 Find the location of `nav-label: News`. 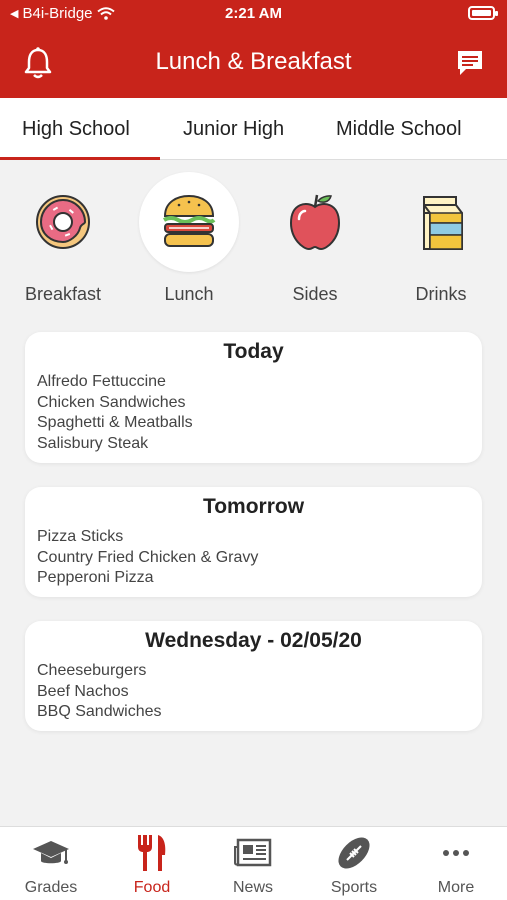

nav-label: News is located at coordinates (252, 887).